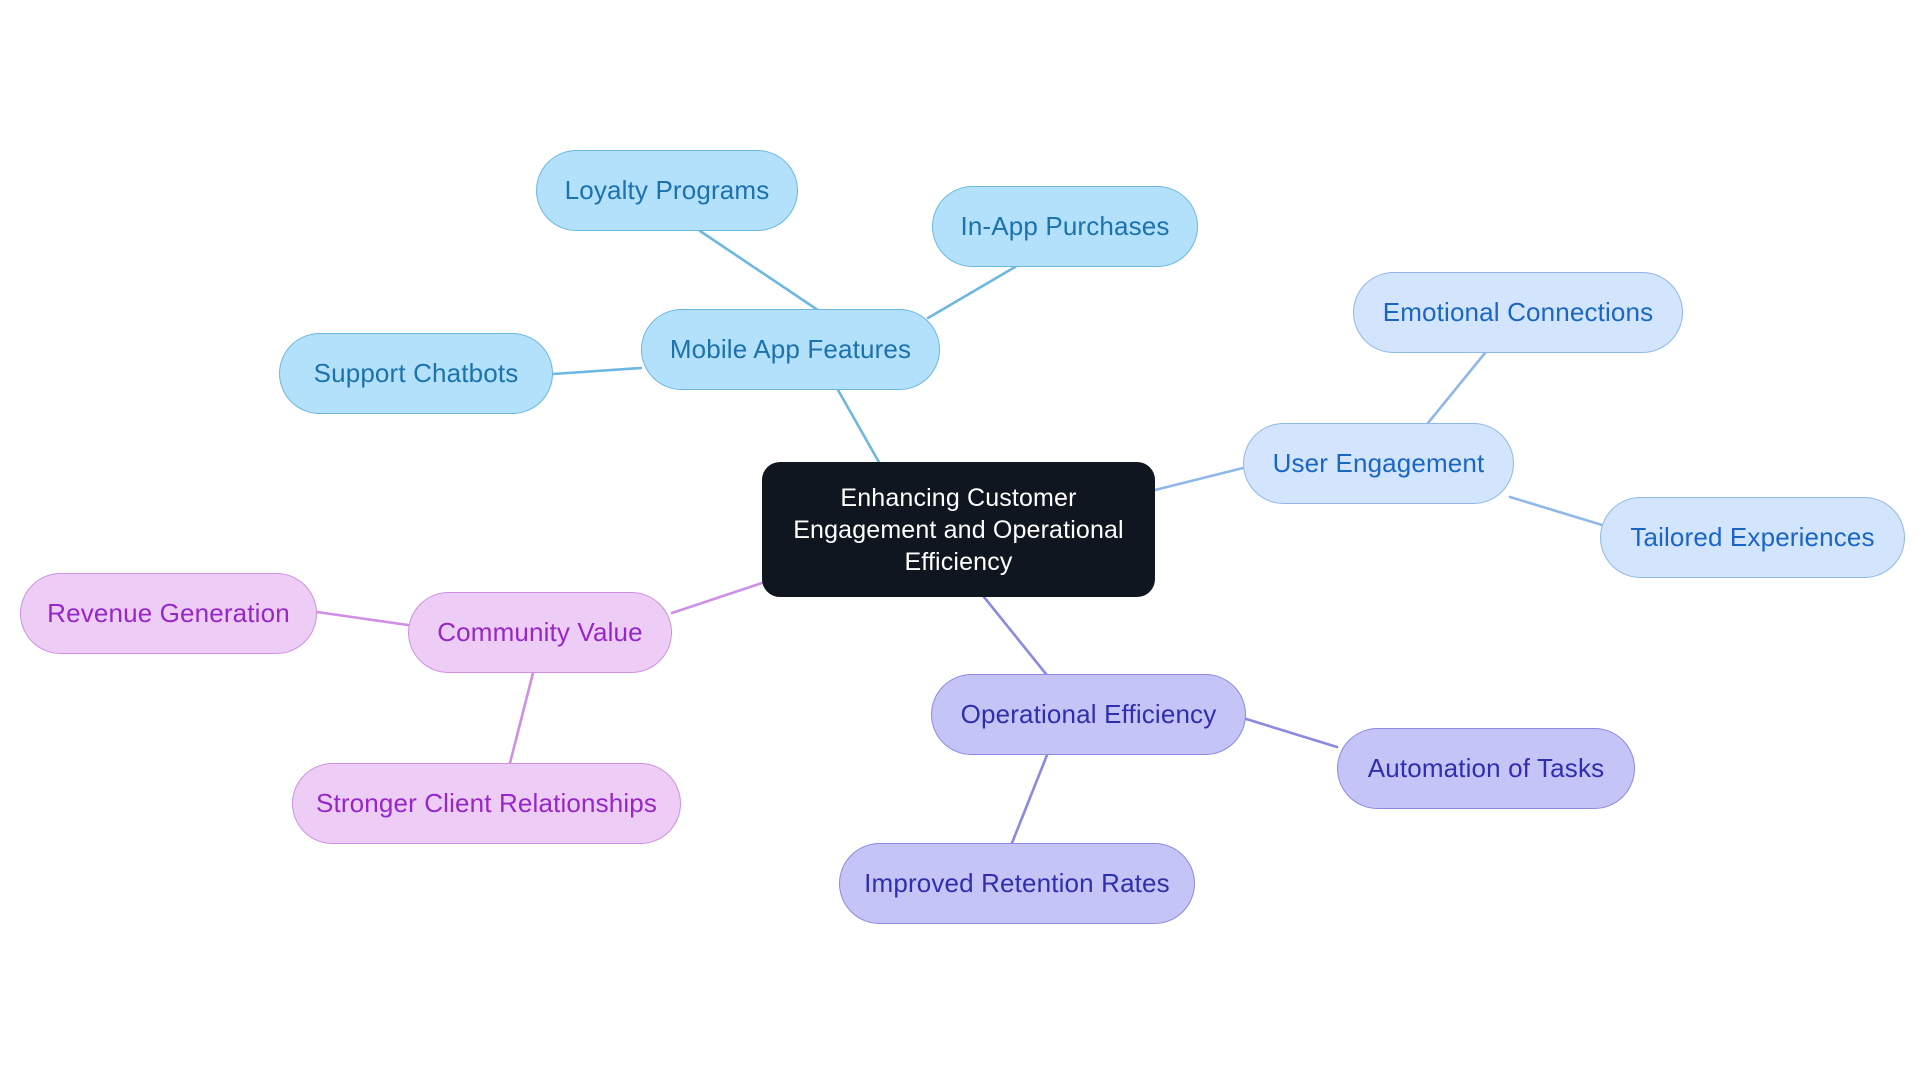  What do you see at coordinates (597, 371) in the screenshot?
I see `edge-mobile-app-features-to-support-chatbots` at bounding box center [597, 371].